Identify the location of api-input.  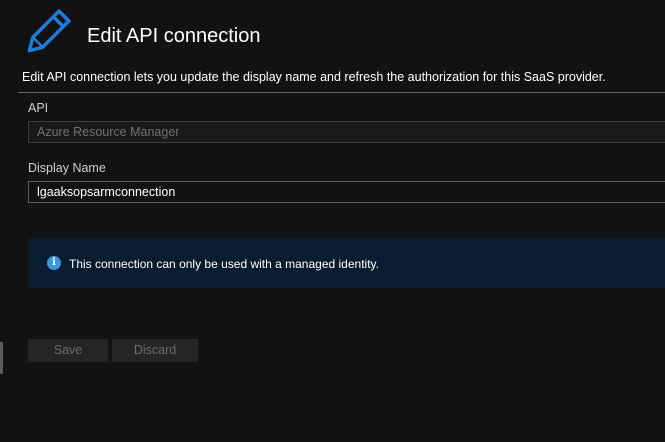
(346, 132).